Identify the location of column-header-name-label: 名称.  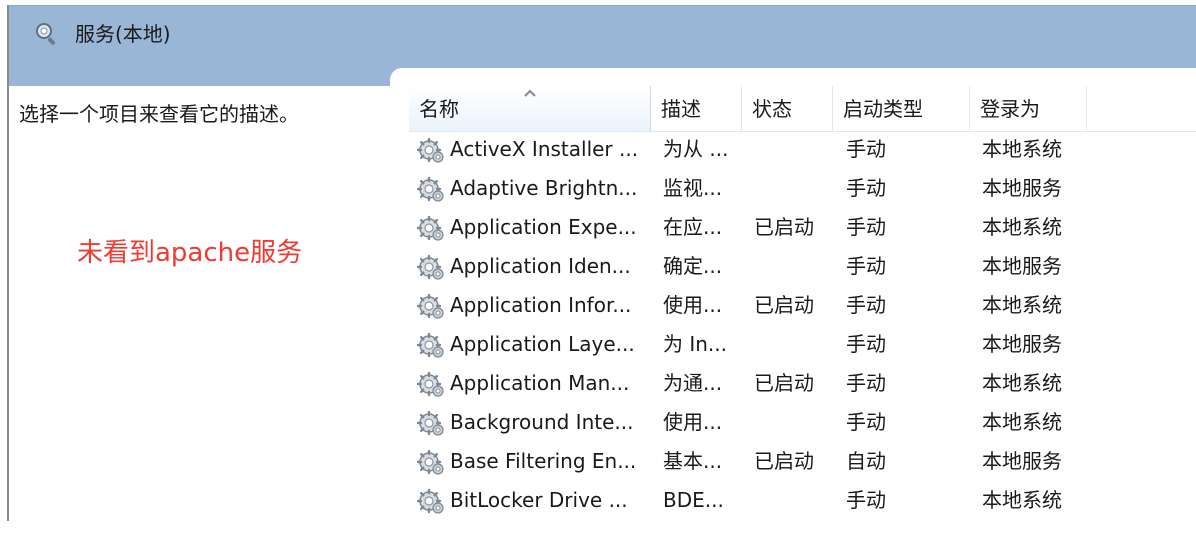
(439, 109).